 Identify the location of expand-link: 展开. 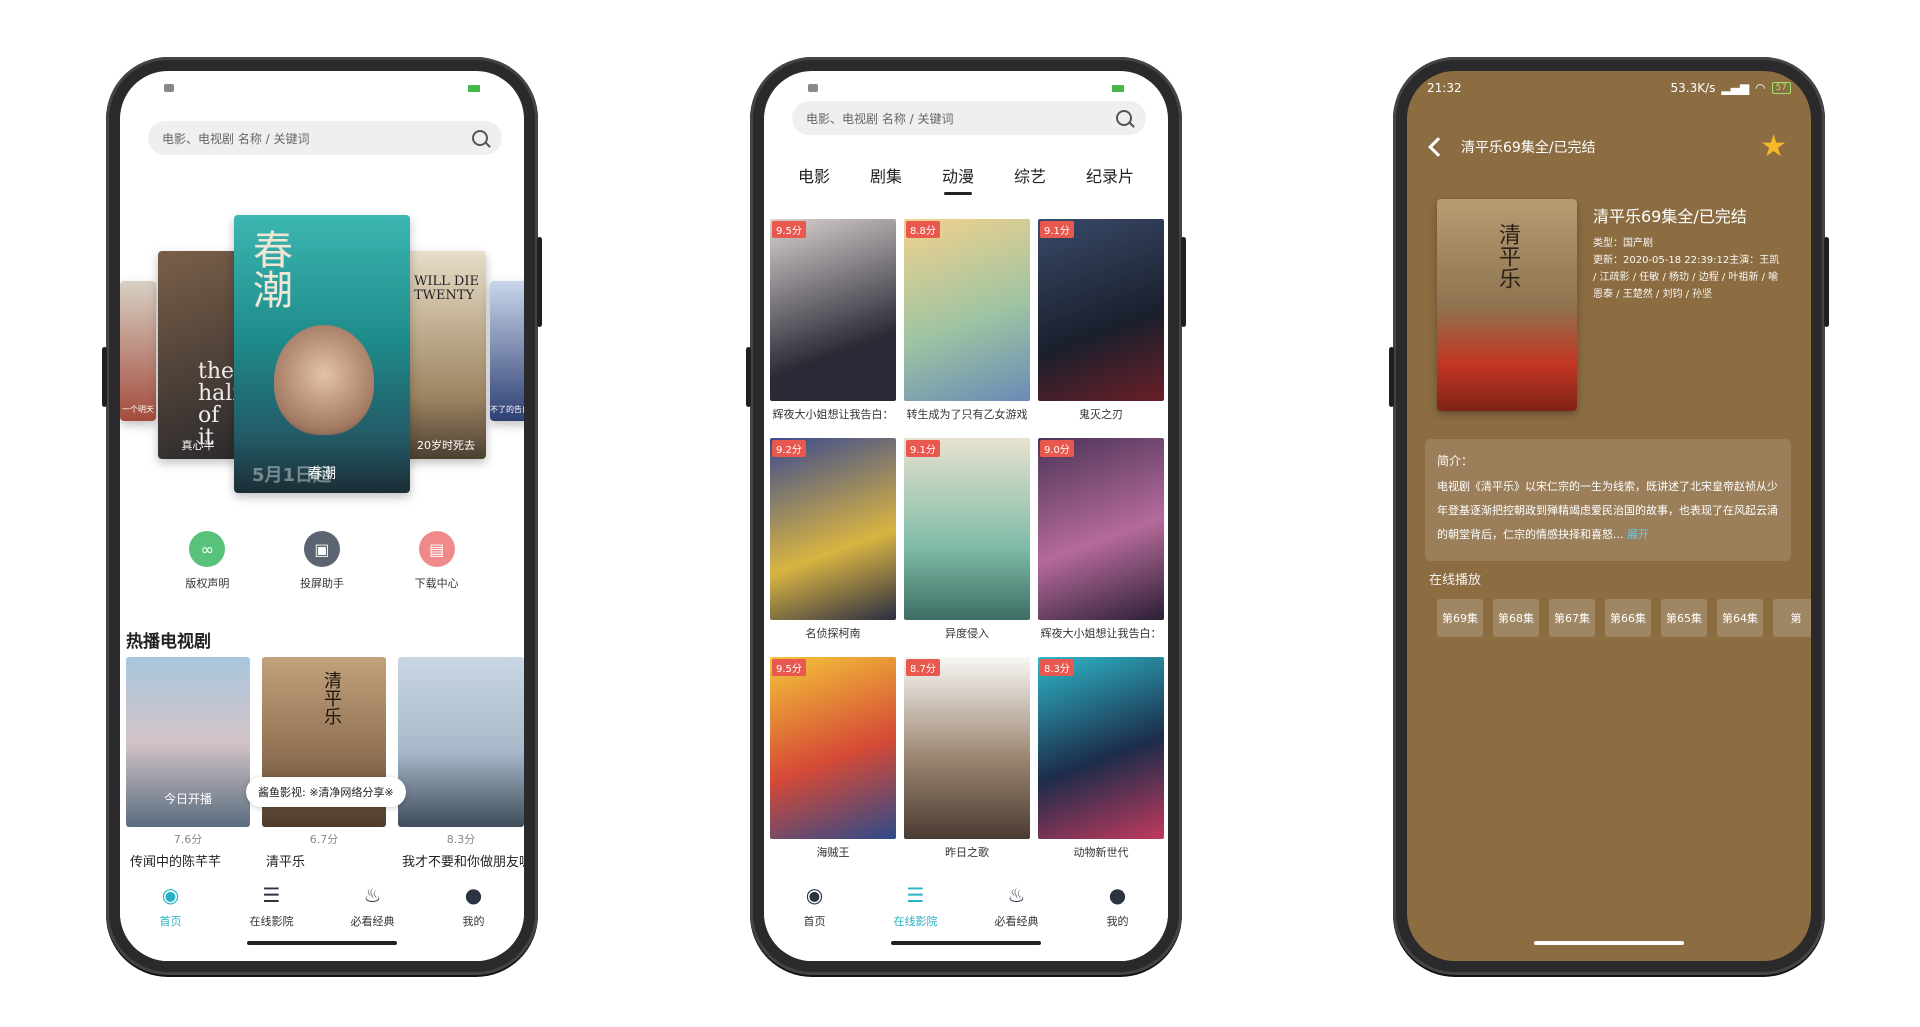
(1638, 534).